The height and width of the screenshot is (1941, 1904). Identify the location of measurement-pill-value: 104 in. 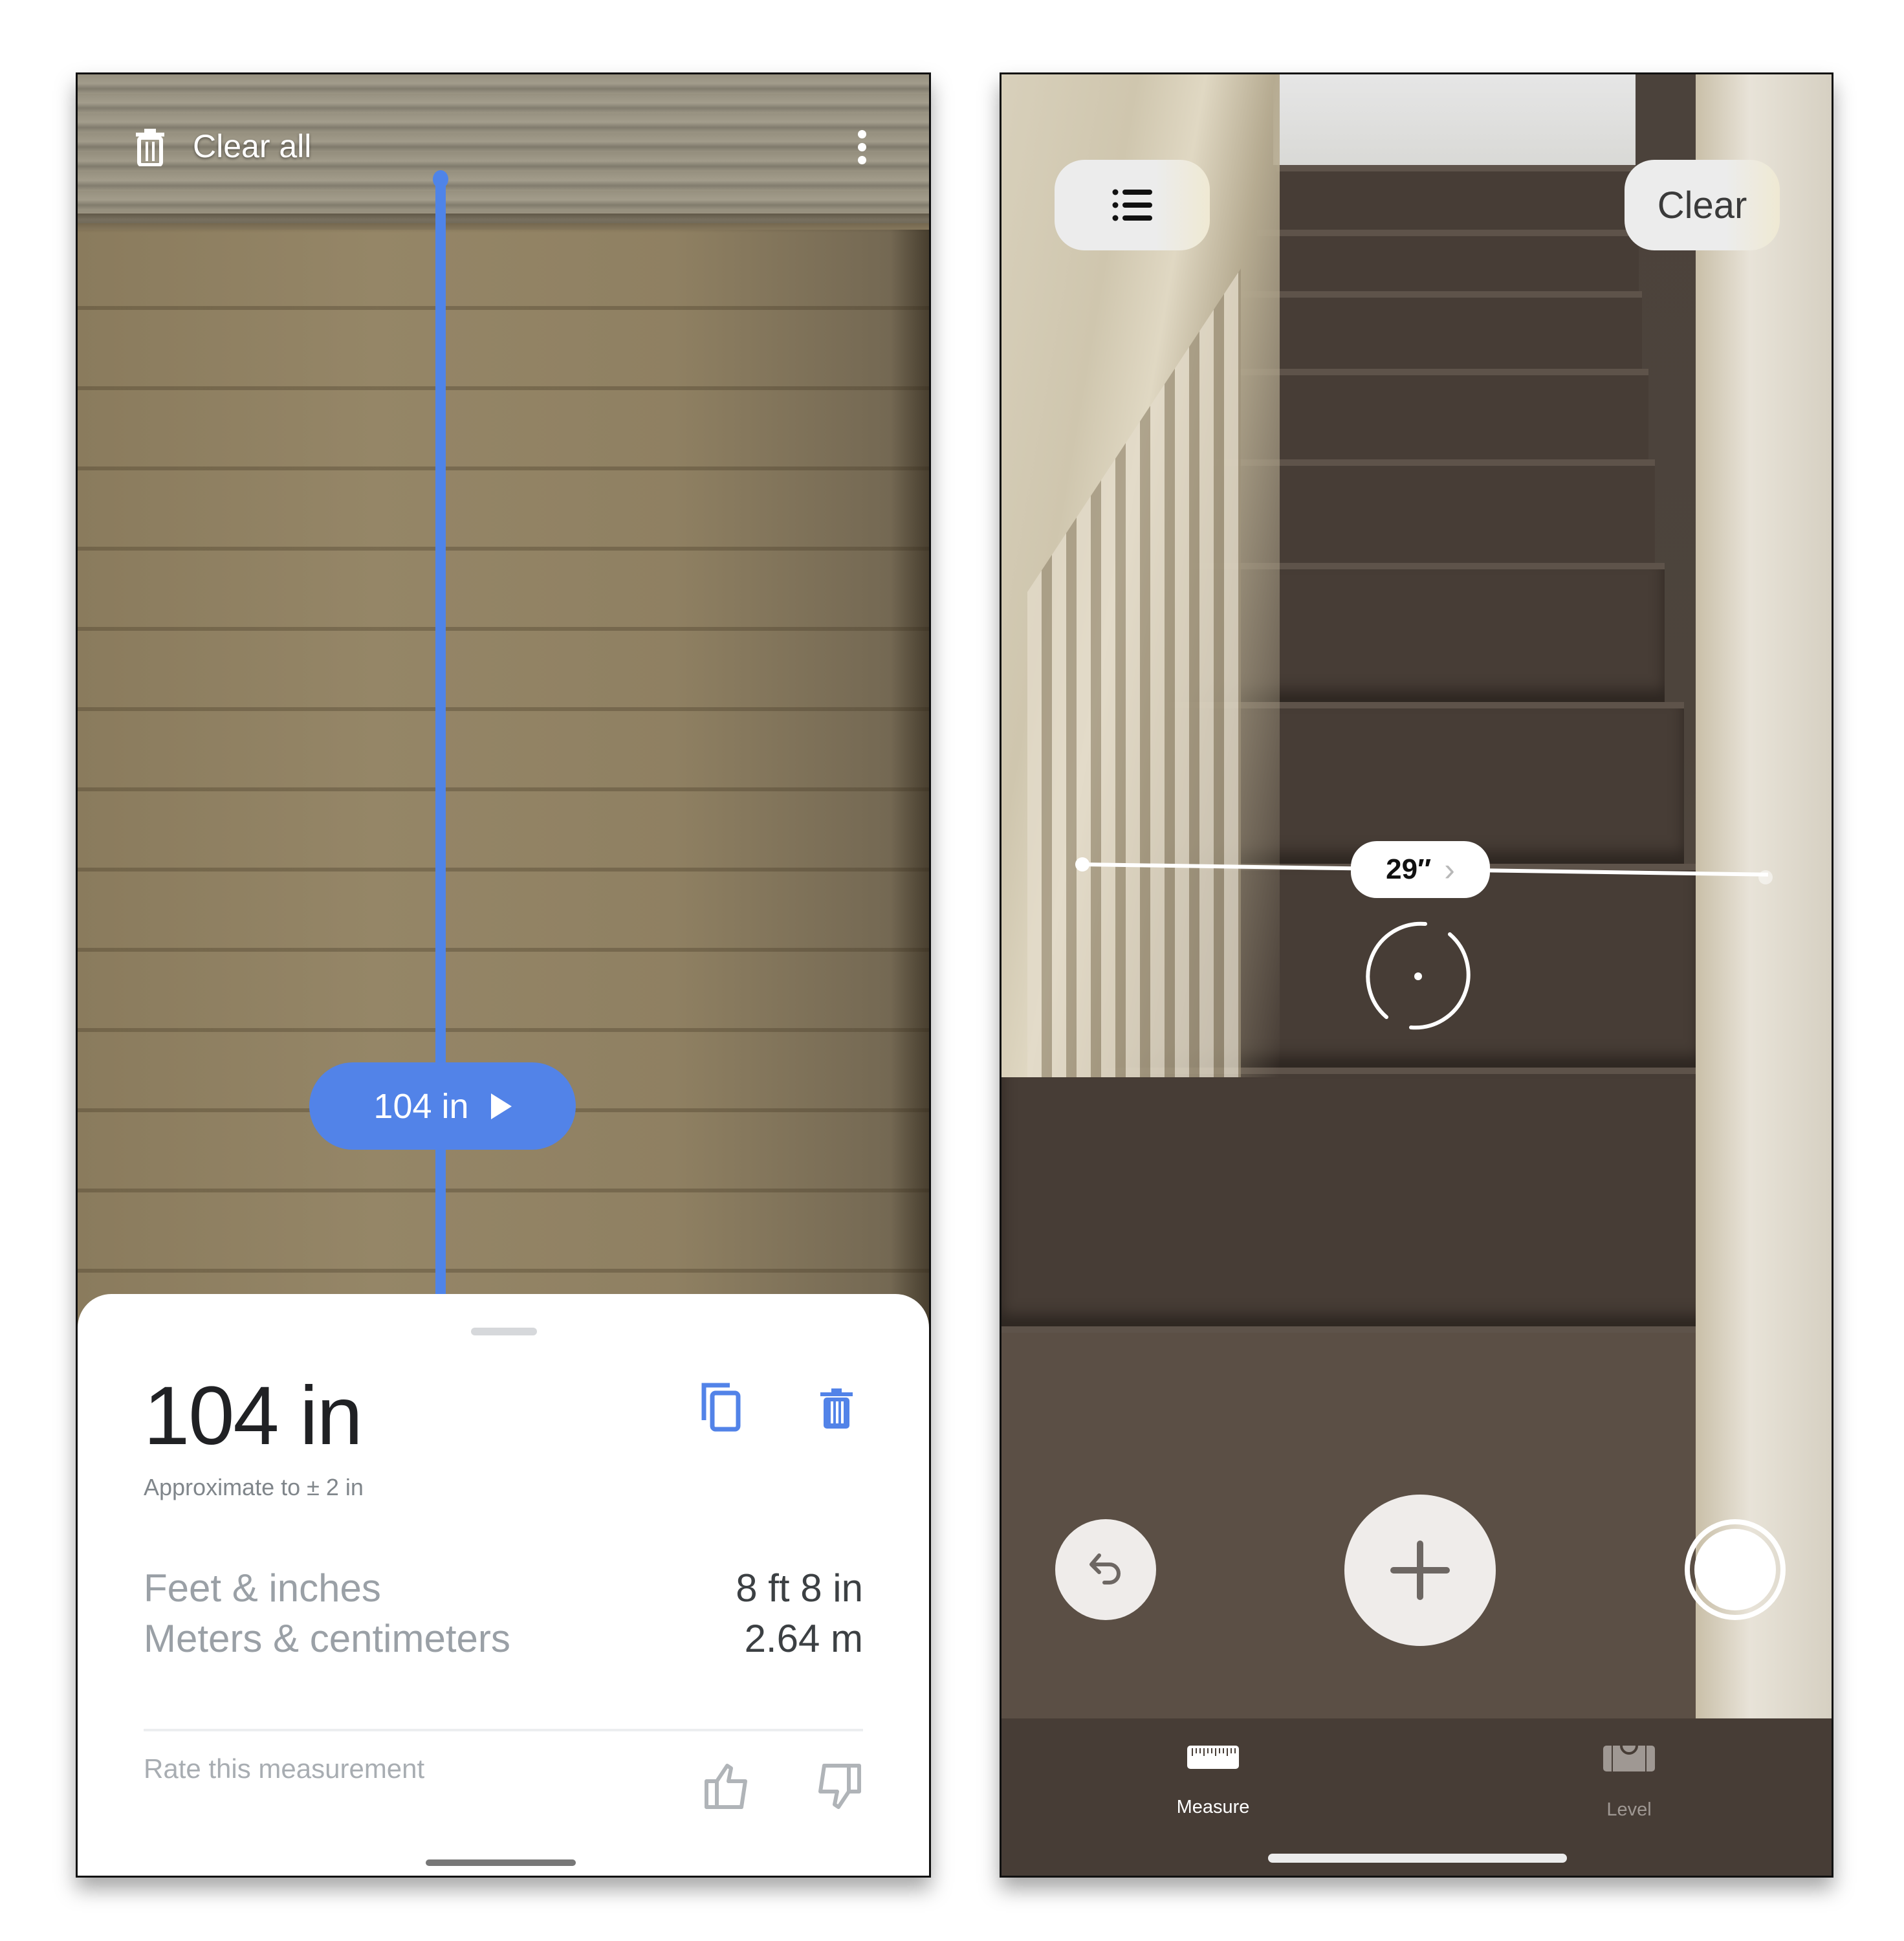
(421, 1106).